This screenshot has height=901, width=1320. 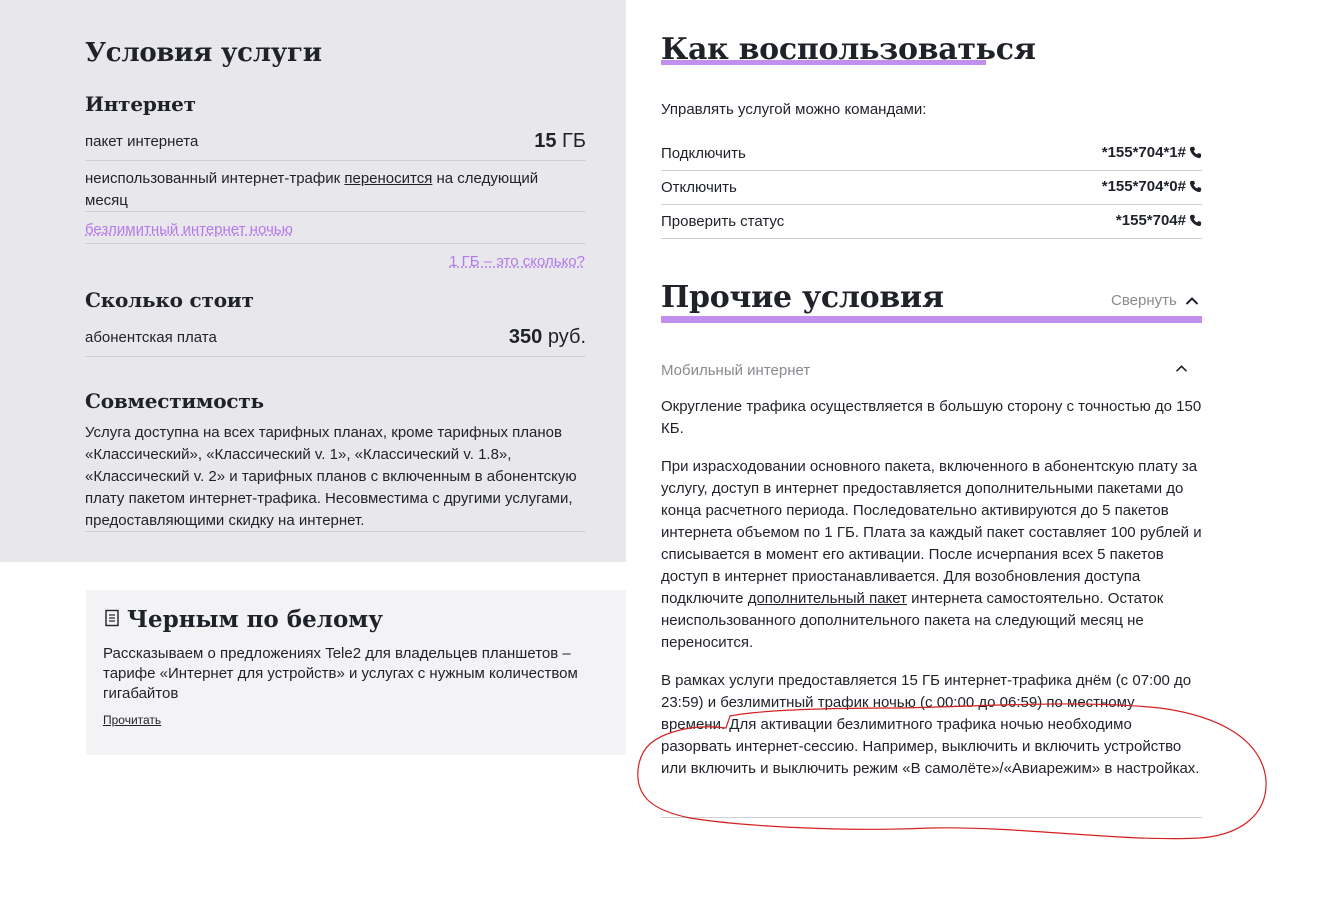 I want to click on internet-heading: Интернет, so click(x=140, y=104).